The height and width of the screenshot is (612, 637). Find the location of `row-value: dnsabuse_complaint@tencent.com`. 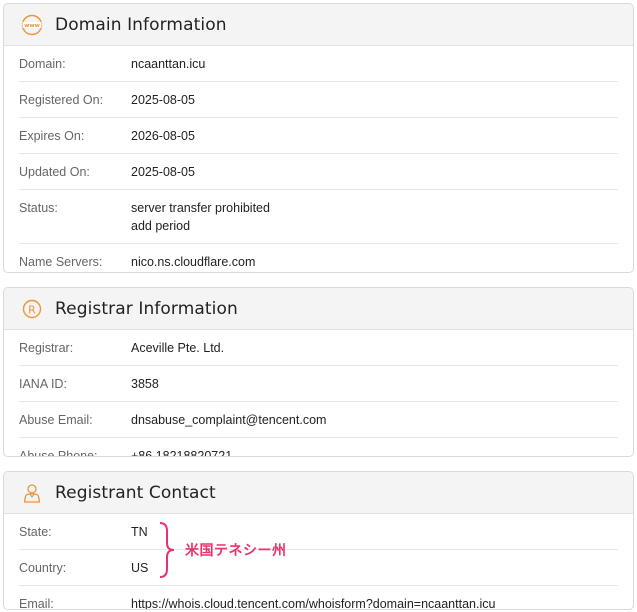

row-value: dnsabuse_complaint@tencent.com is located at coordinates (228, 420).